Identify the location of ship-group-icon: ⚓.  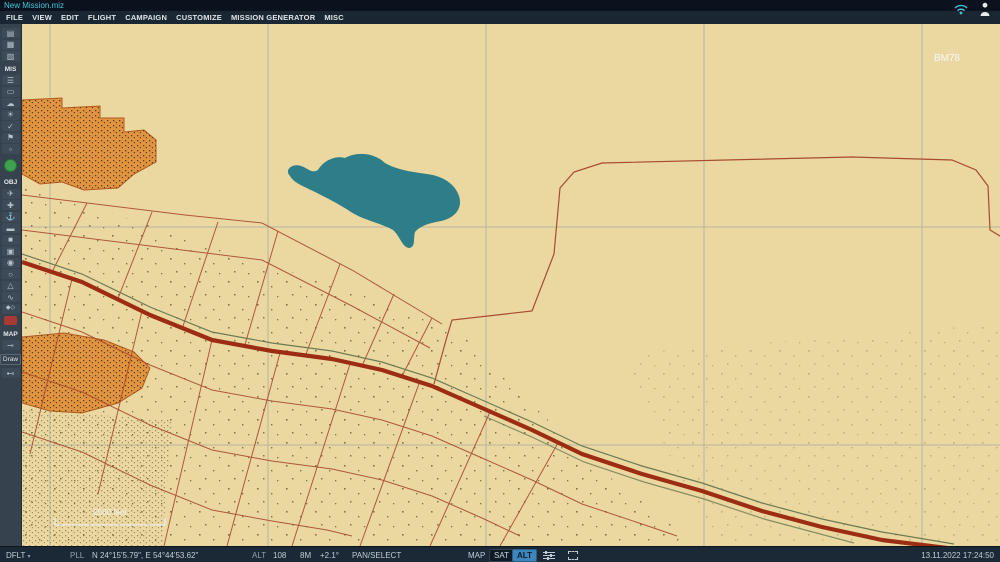
(10, 216).